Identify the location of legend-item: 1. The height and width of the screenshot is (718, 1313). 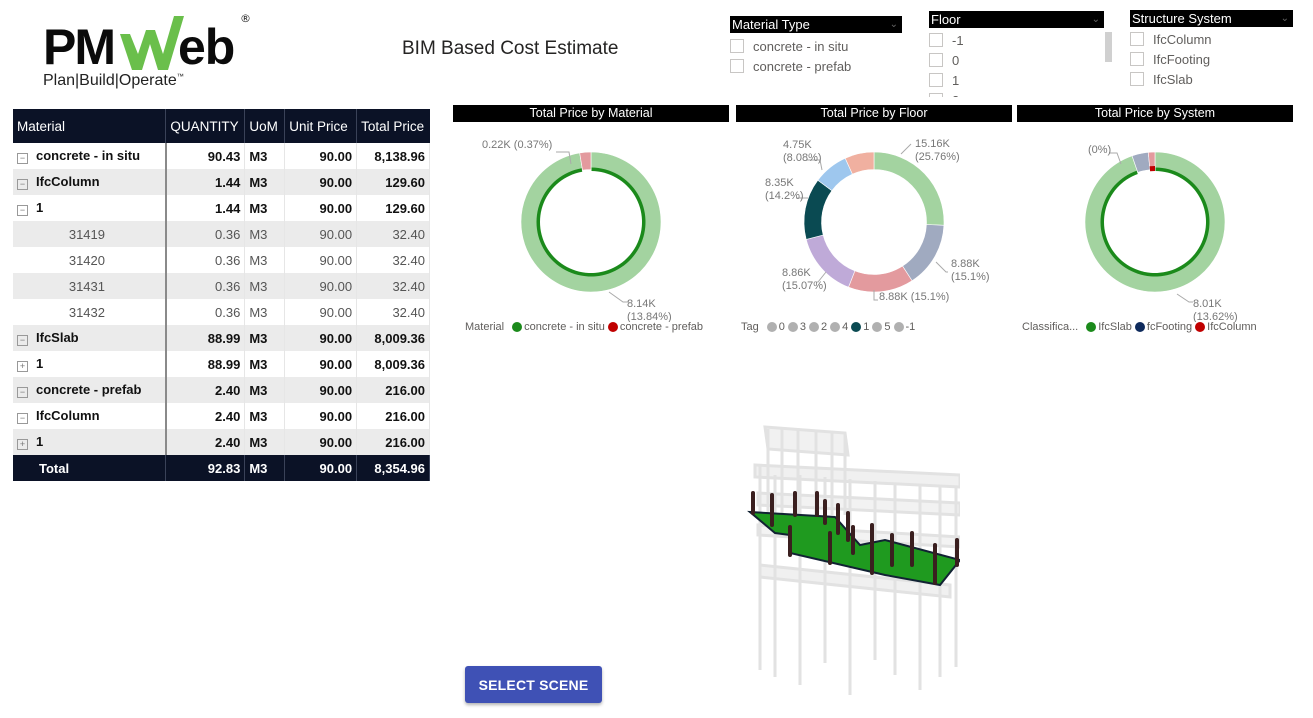
(860, 327).